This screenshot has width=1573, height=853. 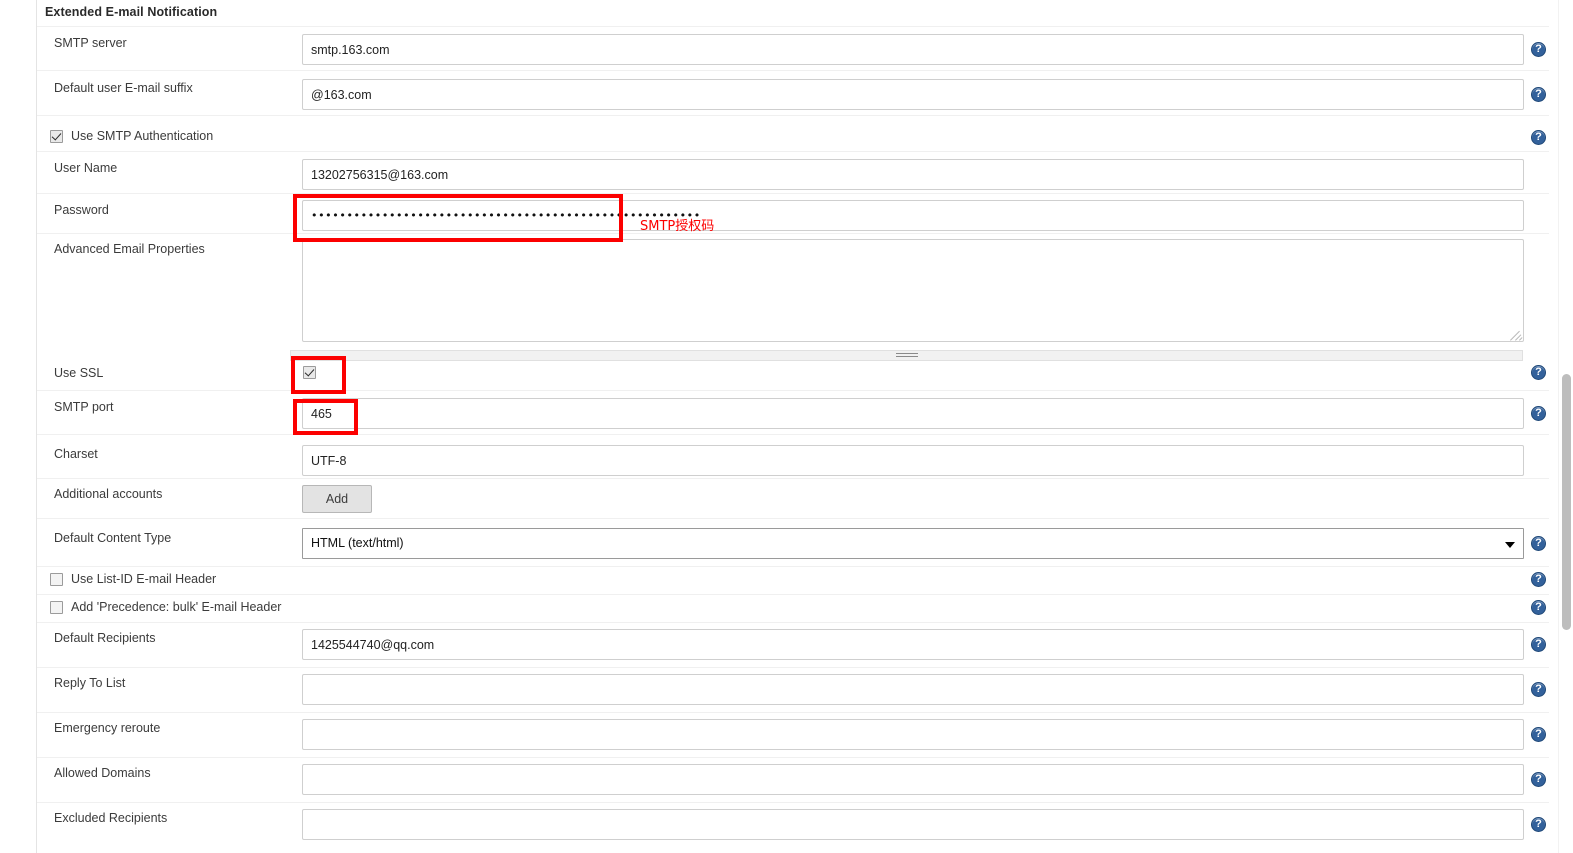 I want to click on label-default-recipients: Default Recipients, so click(x=105, y=638).